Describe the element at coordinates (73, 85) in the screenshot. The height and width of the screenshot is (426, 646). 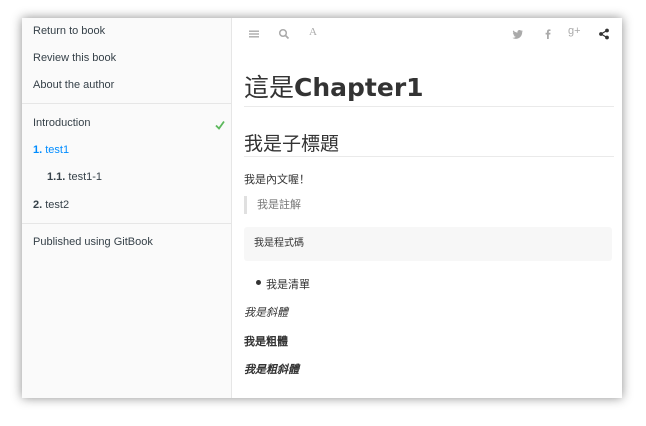
I see `about-author-link: About the author` at that location.